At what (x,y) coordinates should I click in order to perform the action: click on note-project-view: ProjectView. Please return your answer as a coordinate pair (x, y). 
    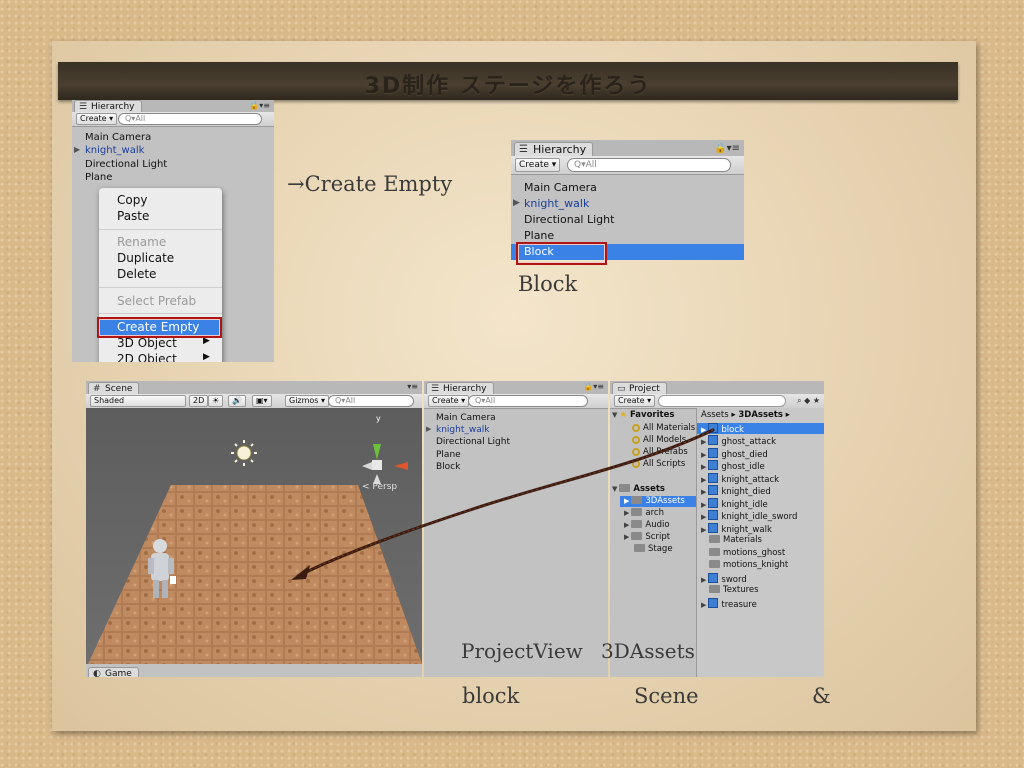
    Looking at the image, I should click on (522, 651).